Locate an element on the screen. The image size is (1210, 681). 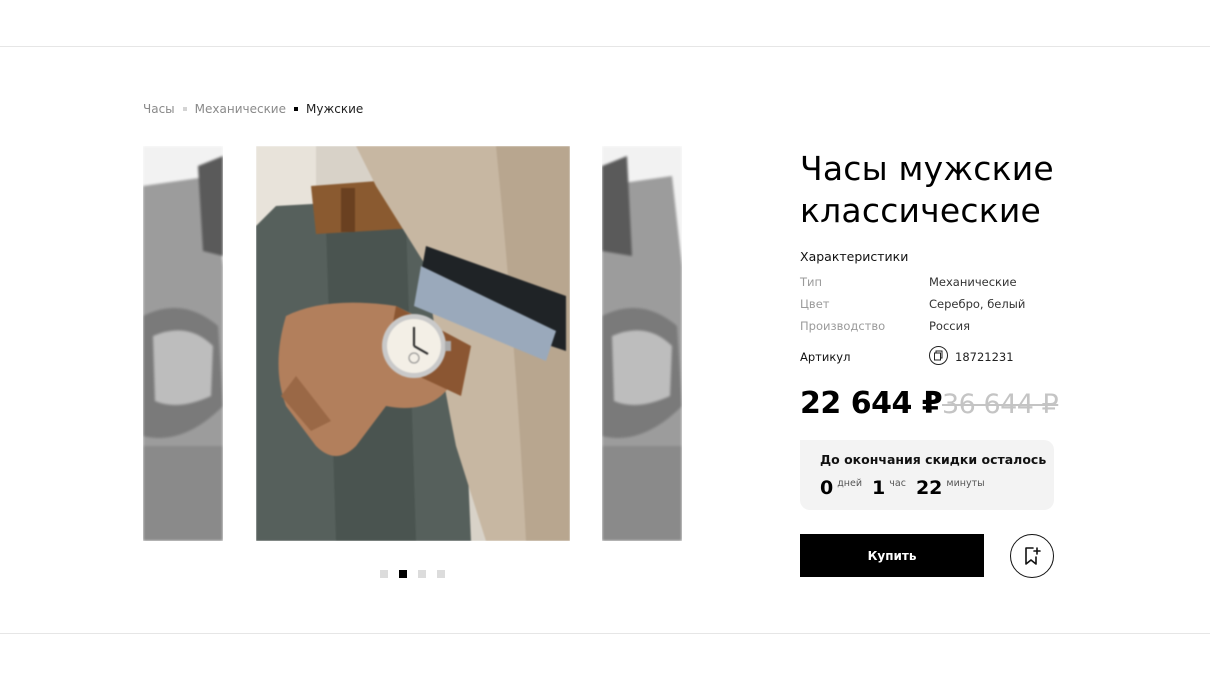
gallery-slide-next is located at coordinates (642, 343).